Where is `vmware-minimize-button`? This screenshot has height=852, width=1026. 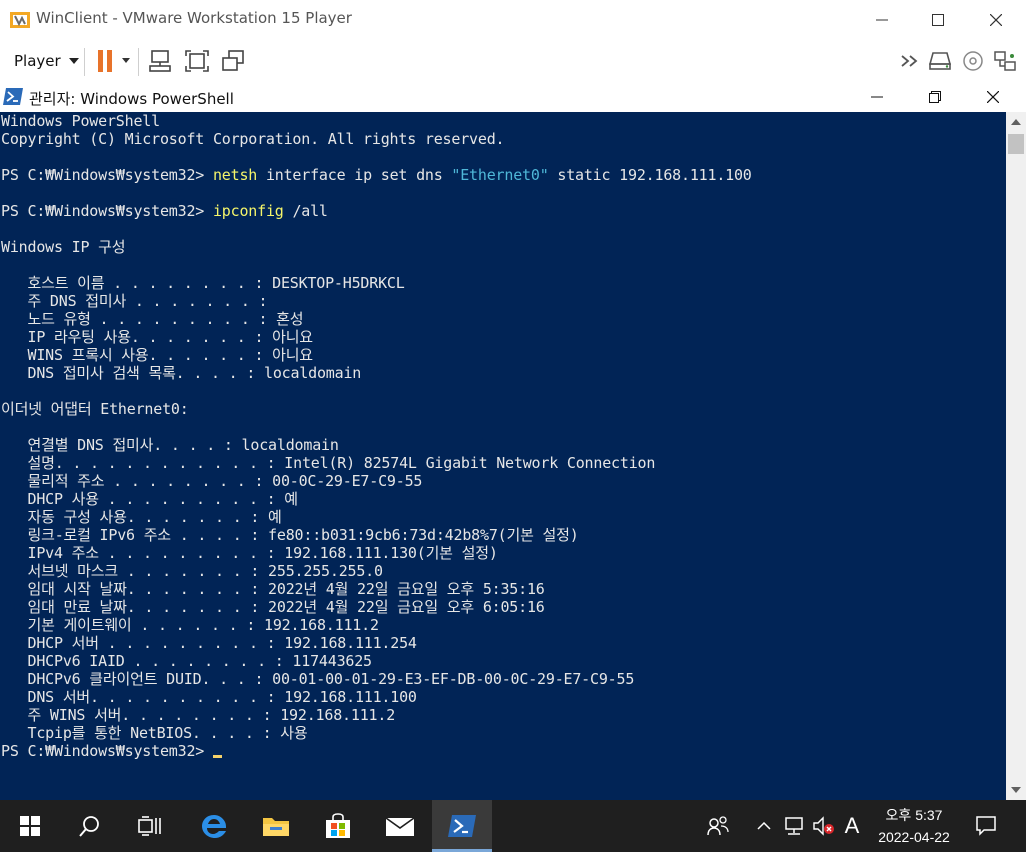
vmware-minimize-button is located at coordinates (882, 20).